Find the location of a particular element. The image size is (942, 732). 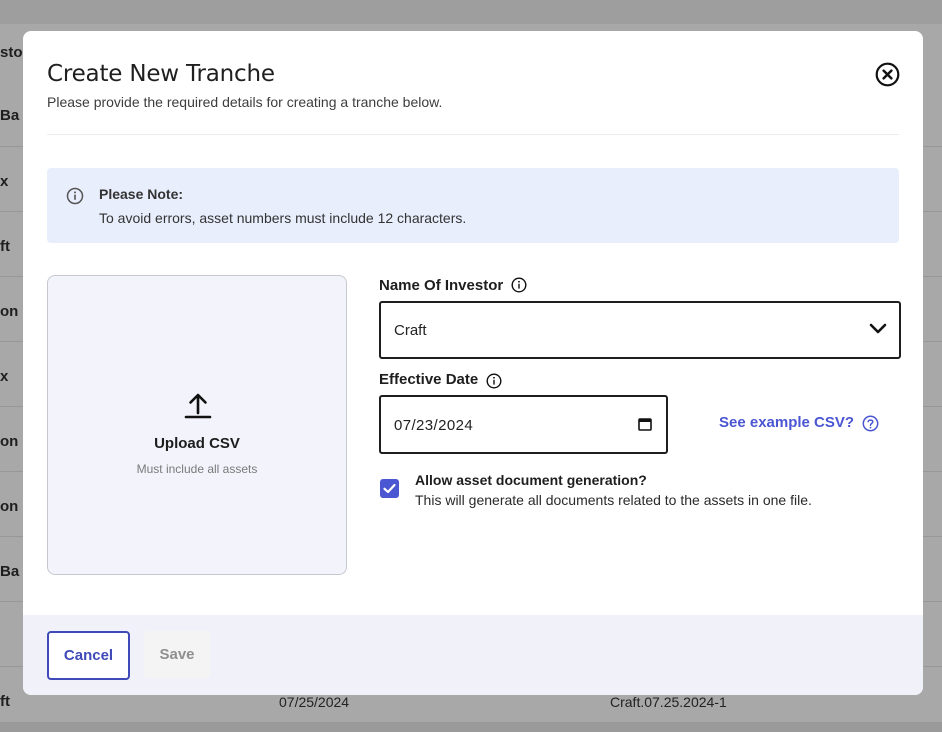

checkmark-icon is located at coordinates (389, 488).